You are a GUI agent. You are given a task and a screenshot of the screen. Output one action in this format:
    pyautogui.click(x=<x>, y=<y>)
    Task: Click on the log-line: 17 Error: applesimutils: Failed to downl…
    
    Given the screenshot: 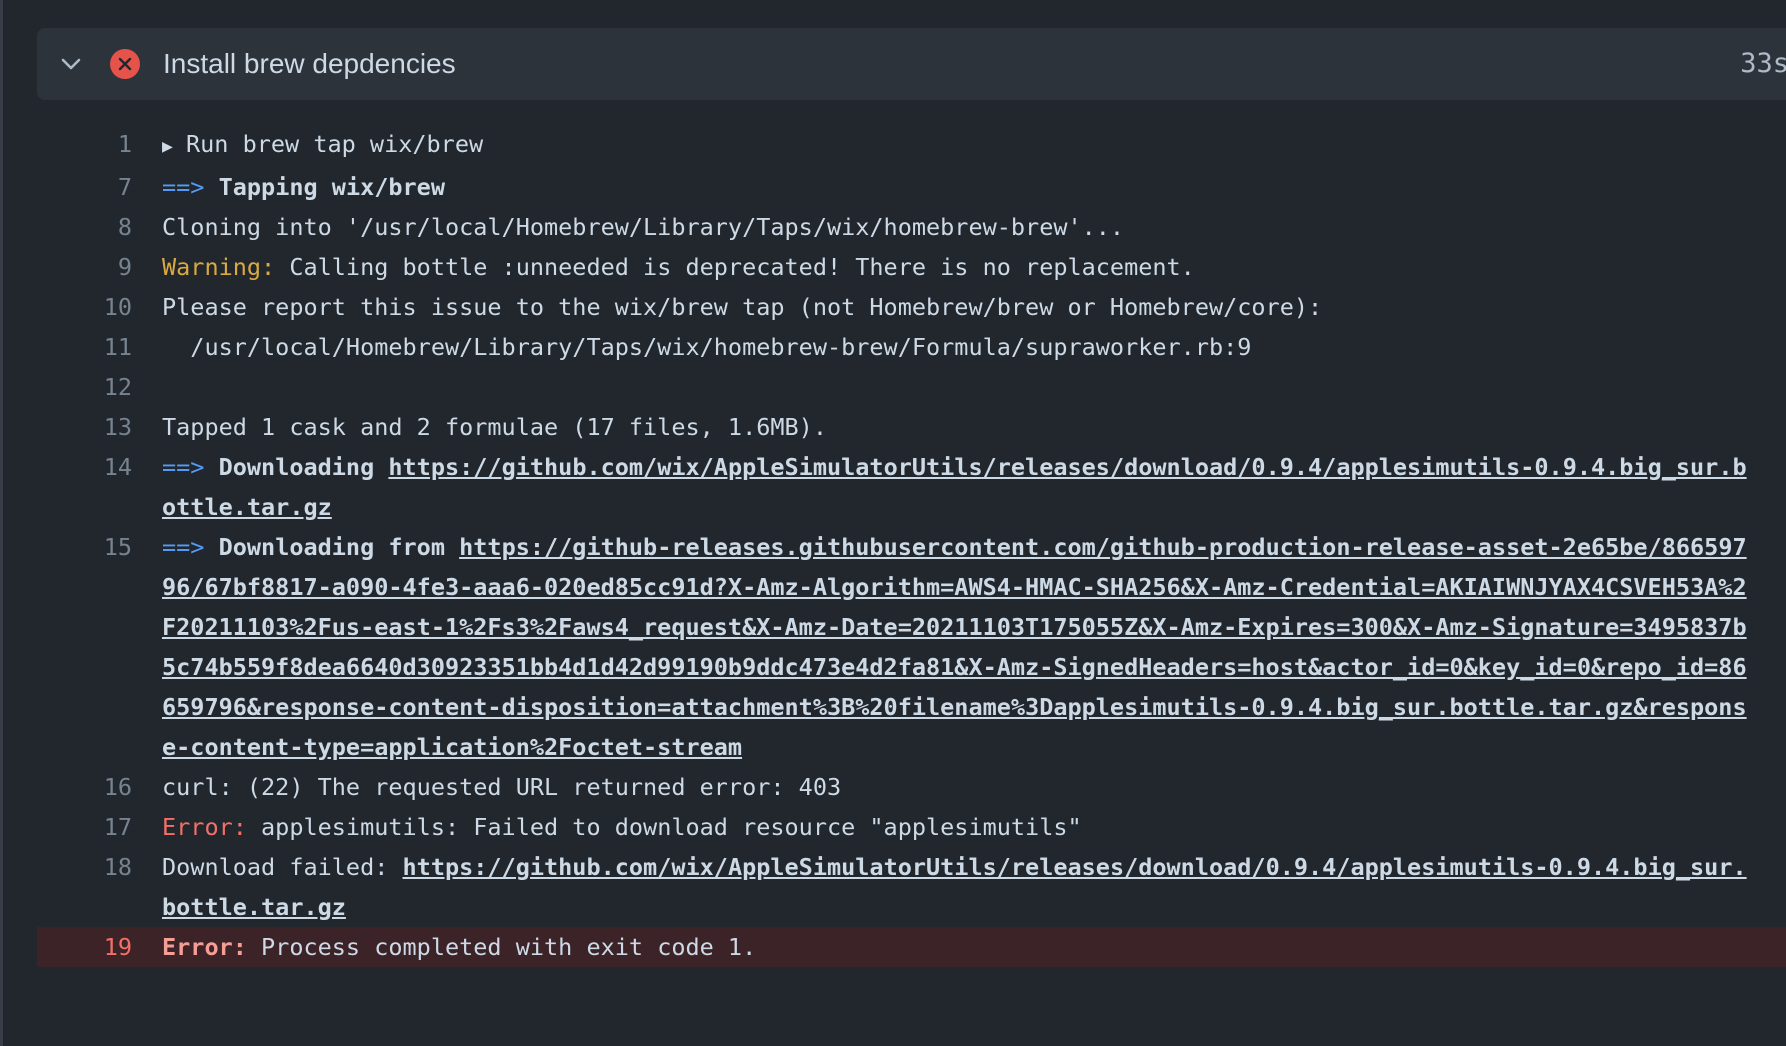 What is the action you would take?
    pyautogui.click(x=911, y=827)
    